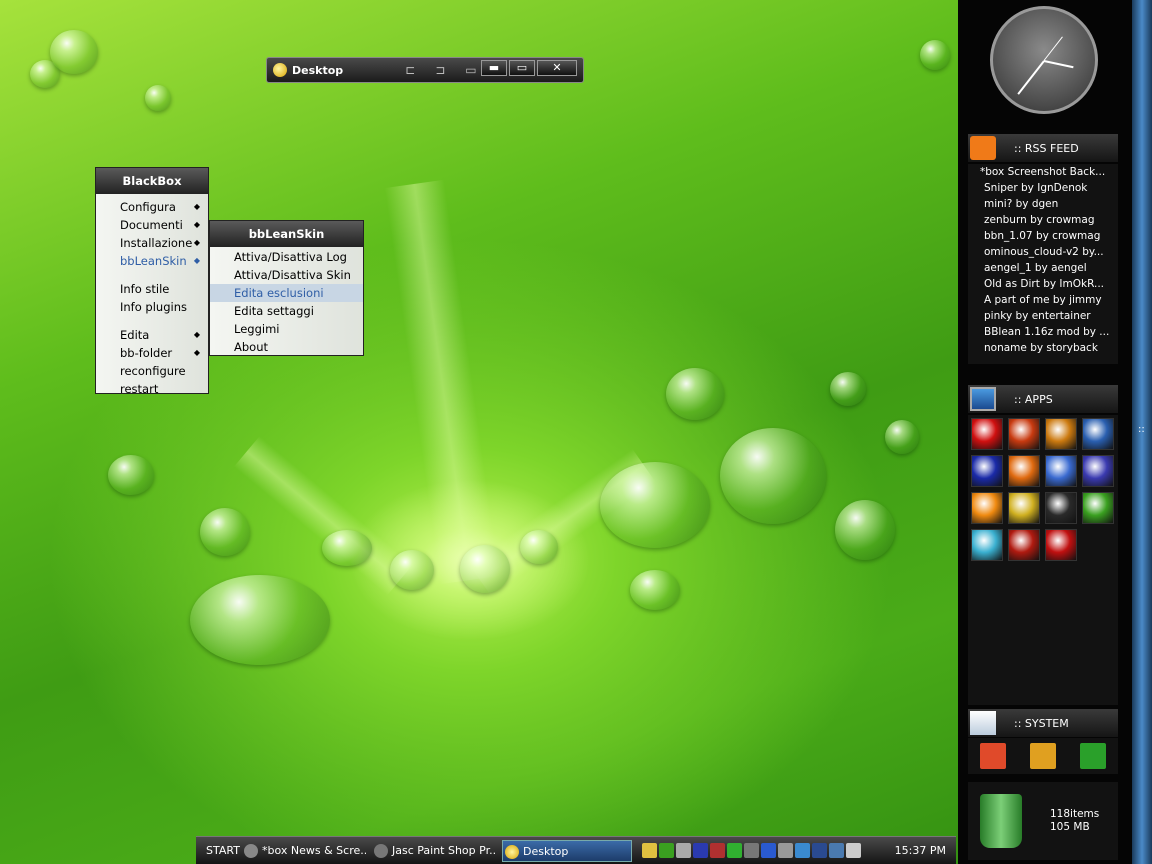  I want to click on kx-tray-icon, so click(819, 850).